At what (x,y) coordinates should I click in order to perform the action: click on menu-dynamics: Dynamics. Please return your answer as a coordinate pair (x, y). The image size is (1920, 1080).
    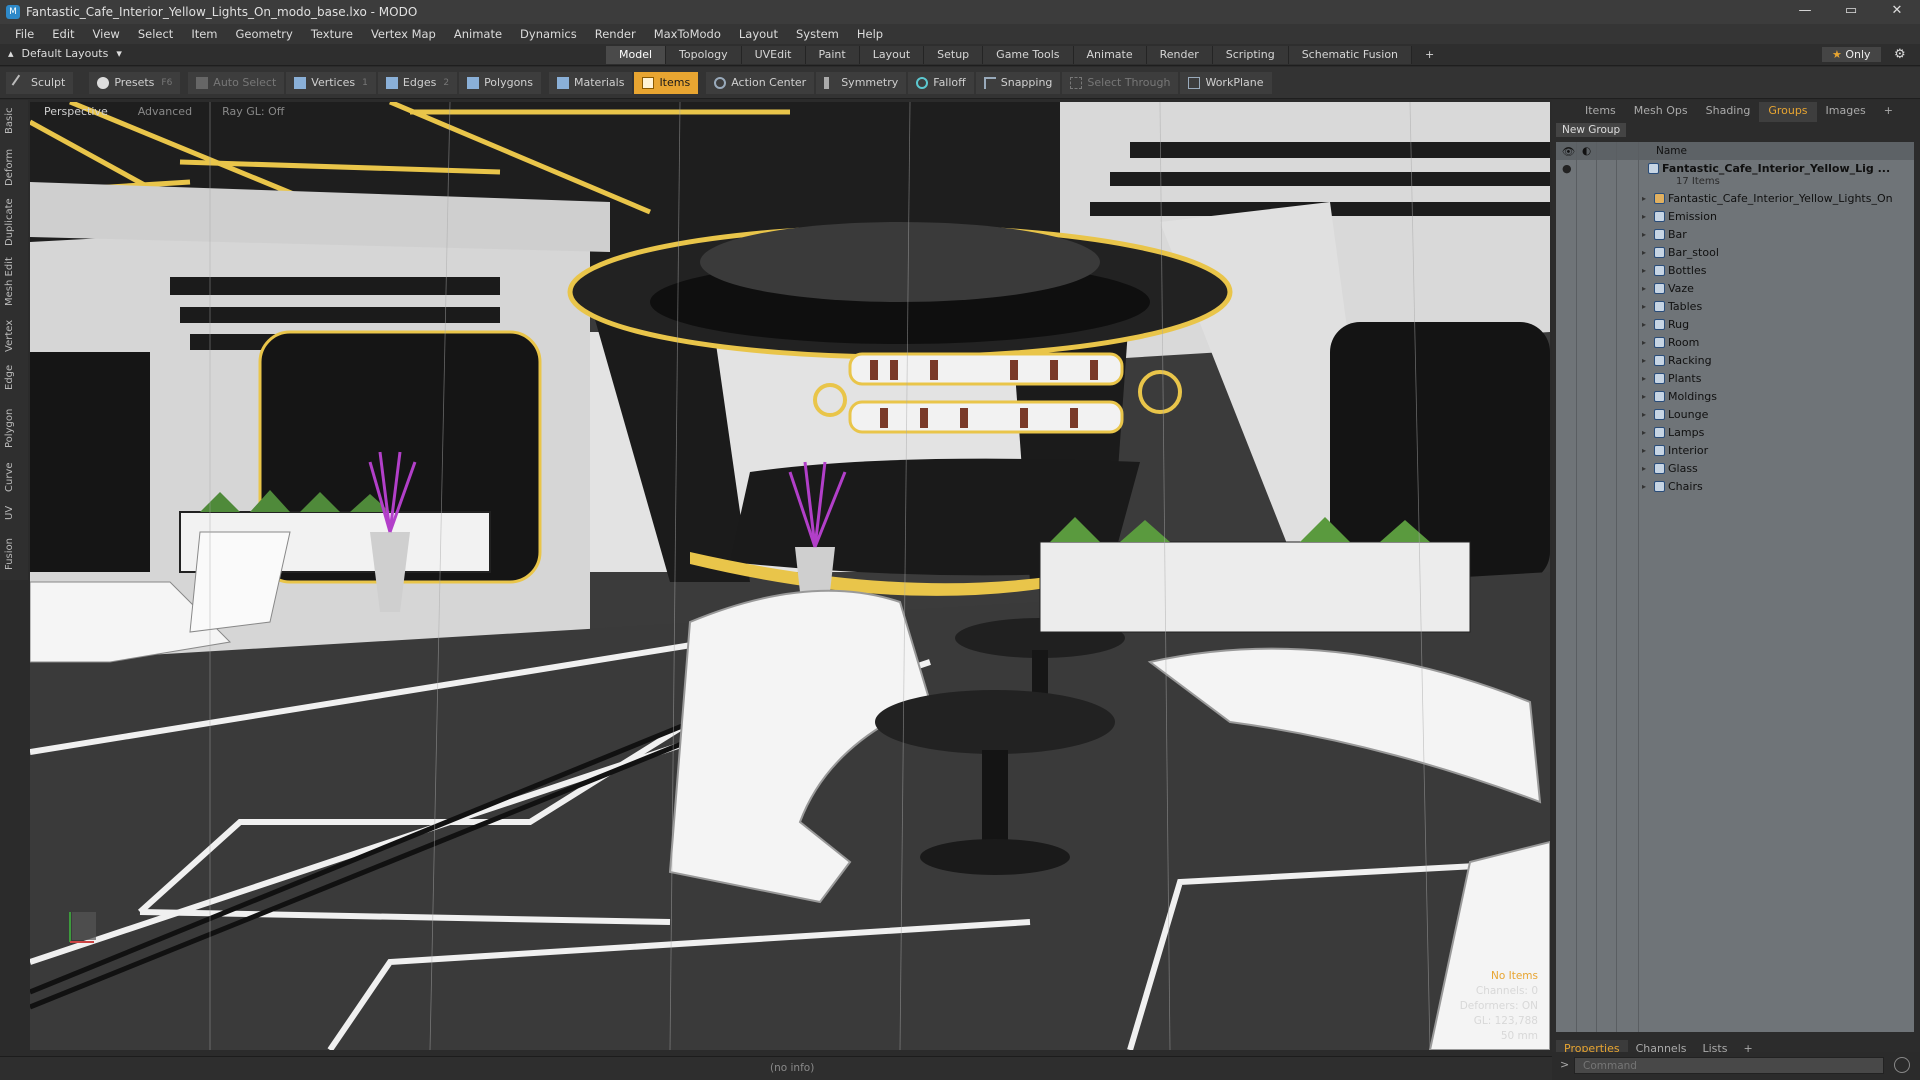
    Looking at the image, I should click on (548, 34).